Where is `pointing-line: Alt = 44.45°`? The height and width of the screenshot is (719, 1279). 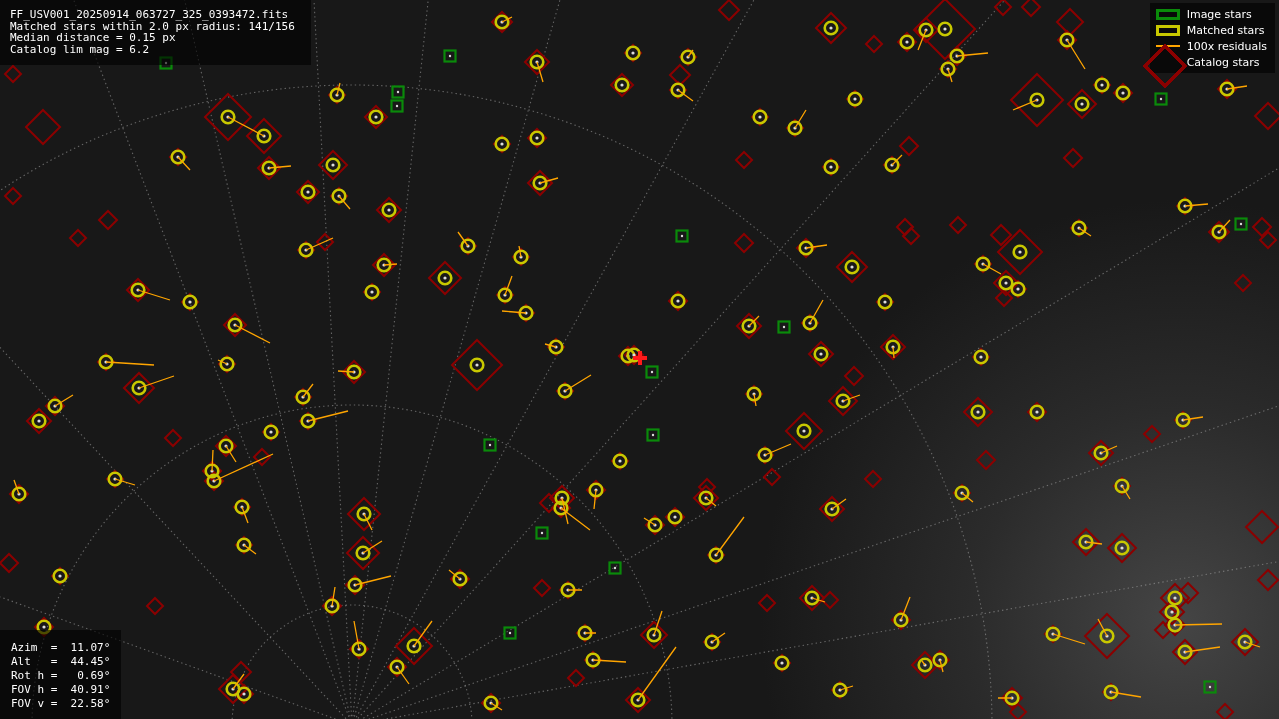 pointing-line: Alt = 44.45° is located at coordinates (61, 662).